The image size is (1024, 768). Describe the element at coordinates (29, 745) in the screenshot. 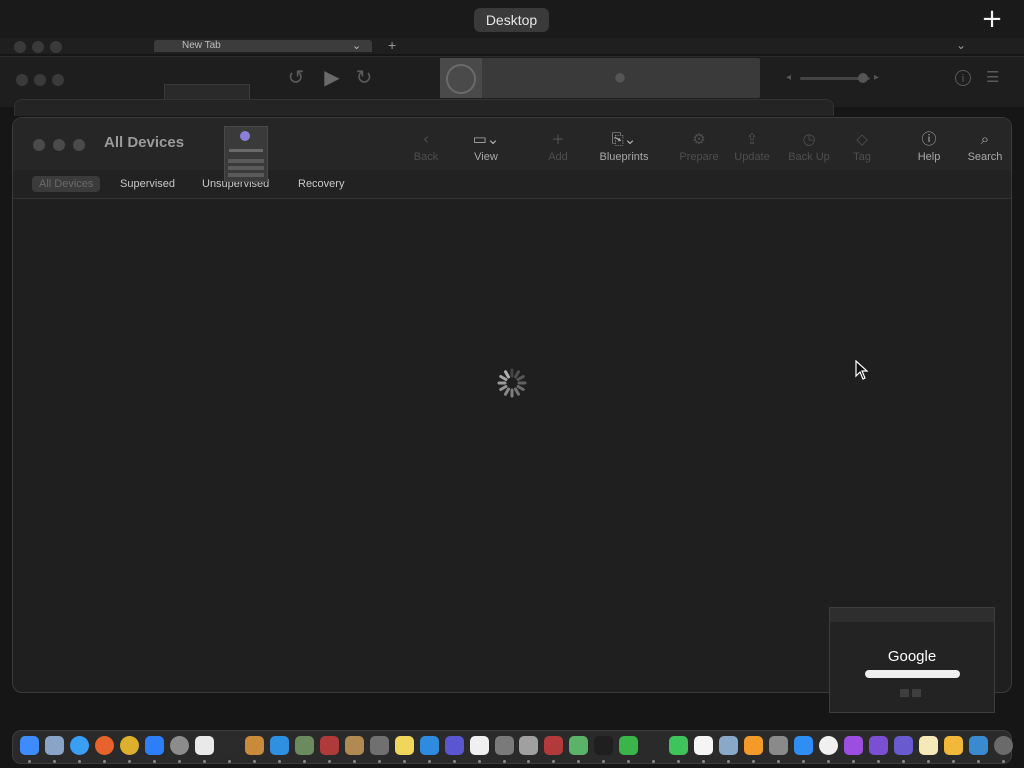

I see `finder-icon` at that location.